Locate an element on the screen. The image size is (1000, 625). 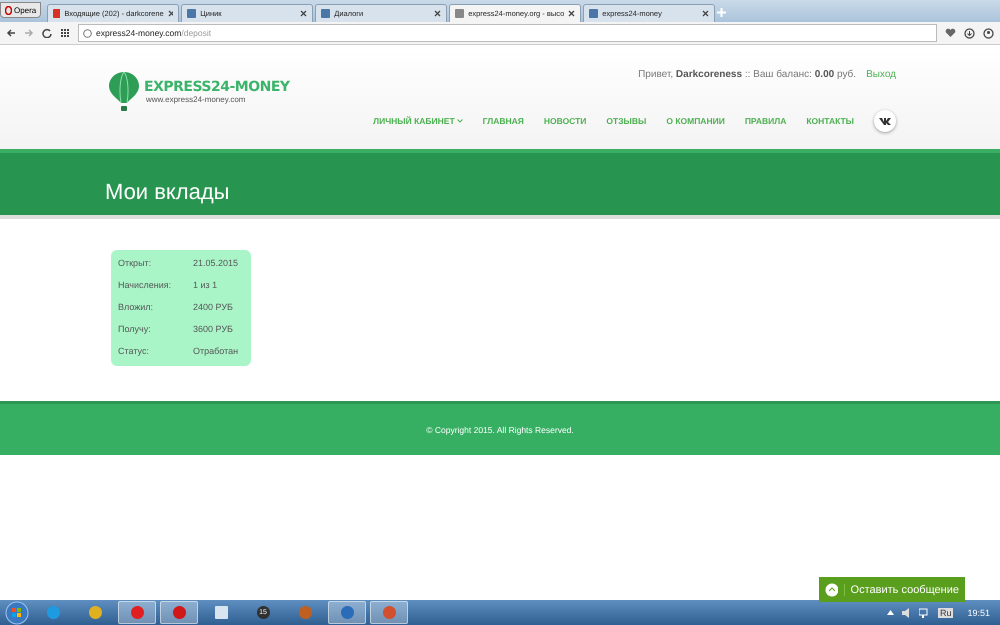
opera-logo-icon is located at coordinates (8, 10).